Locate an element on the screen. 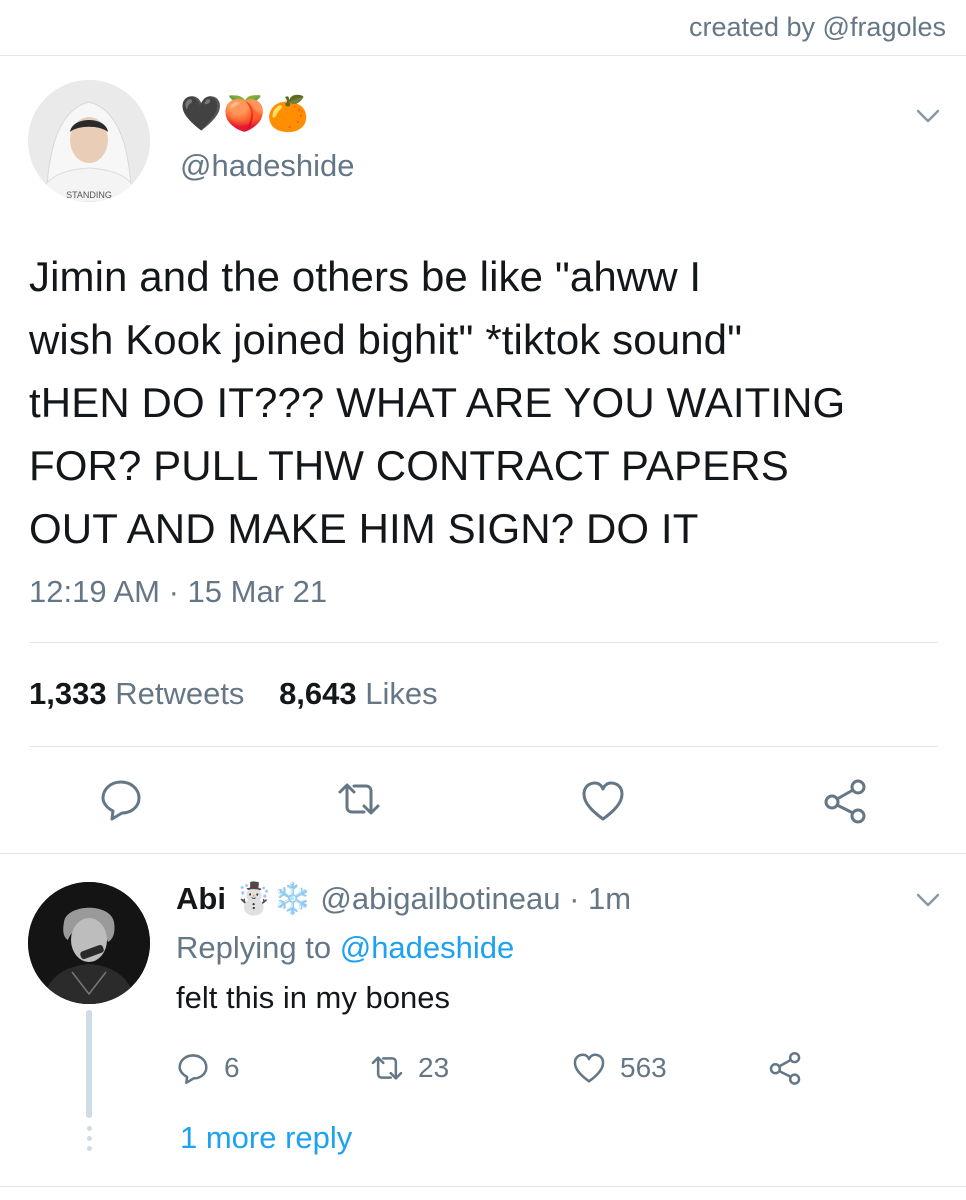  replying-to: Replying to @hadeshide is located at coordinates (345, 948).